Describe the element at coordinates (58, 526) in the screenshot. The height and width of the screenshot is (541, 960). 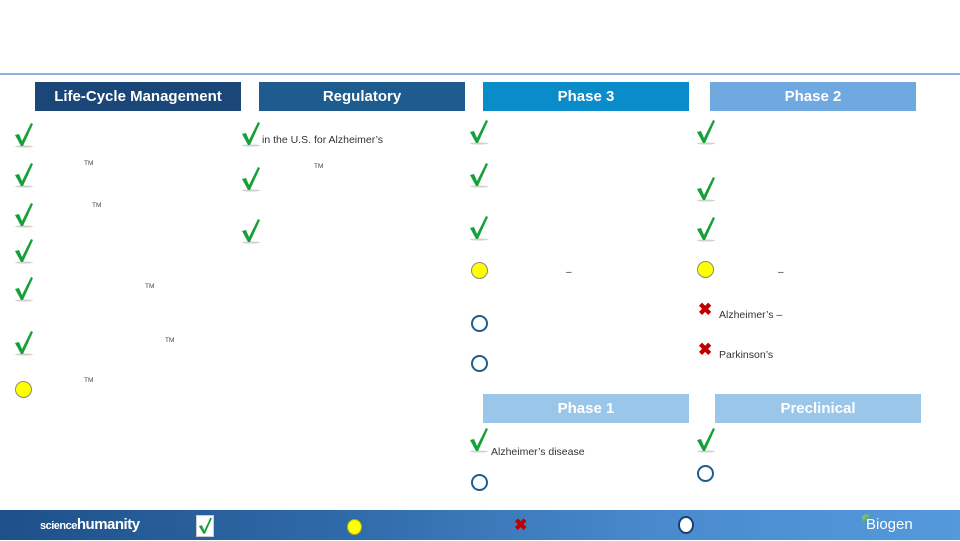
I see `logo-science-text: science` at that location.